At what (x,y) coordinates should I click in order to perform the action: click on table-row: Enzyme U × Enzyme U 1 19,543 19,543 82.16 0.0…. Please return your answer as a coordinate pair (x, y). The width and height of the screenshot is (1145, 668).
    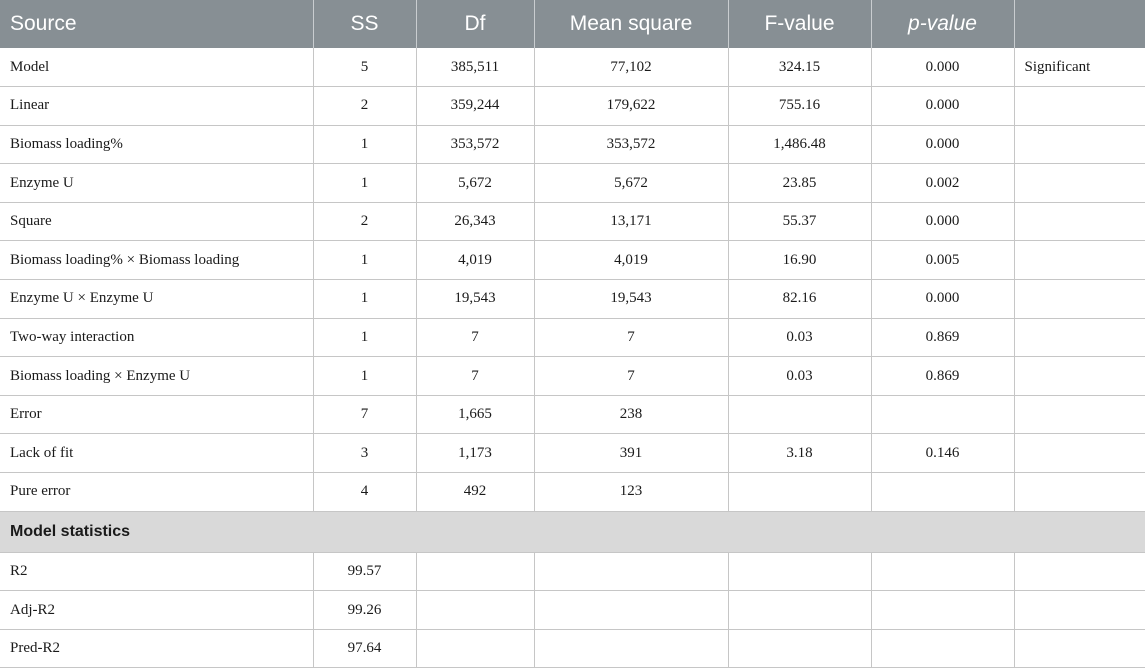
    Looking at the image, I should click on (572, 299).